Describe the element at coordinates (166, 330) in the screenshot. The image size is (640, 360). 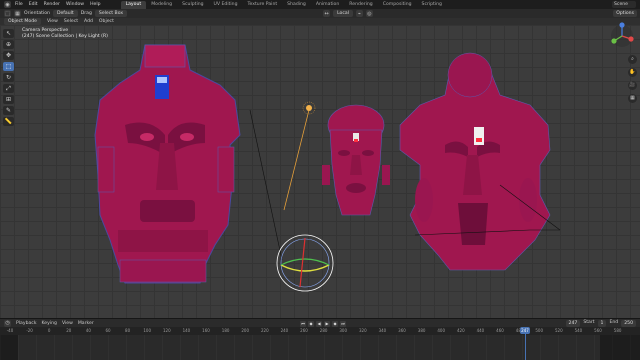
I see `timeline-tick-label: 120` at that location.